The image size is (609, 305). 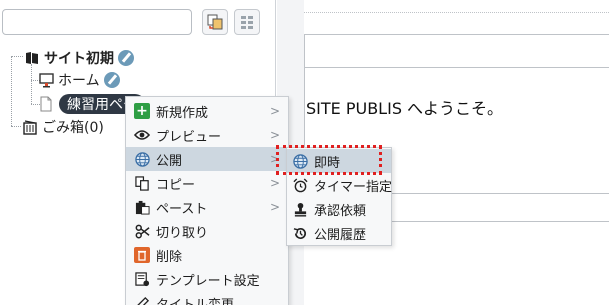 What do you see at coordinates (142, 255) in the screenshot?
I see `trash-icon` at bounding box center [142, 255].